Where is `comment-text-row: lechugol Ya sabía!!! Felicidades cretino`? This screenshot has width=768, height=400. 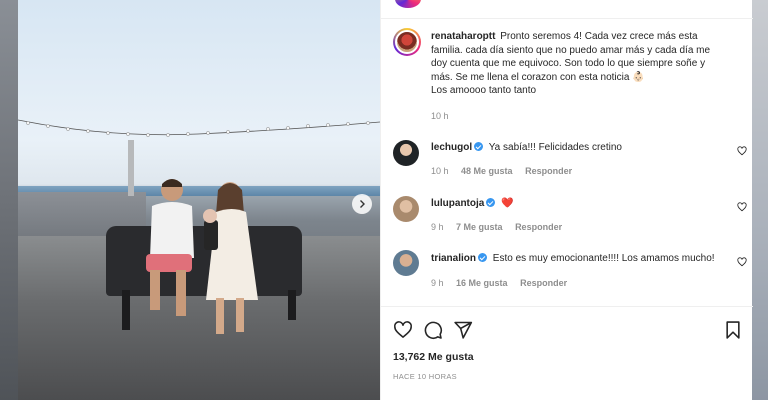
comment-text-row: lechugol Ya sabía!!! Felicidades cretino is located at coordinates (576, 147).